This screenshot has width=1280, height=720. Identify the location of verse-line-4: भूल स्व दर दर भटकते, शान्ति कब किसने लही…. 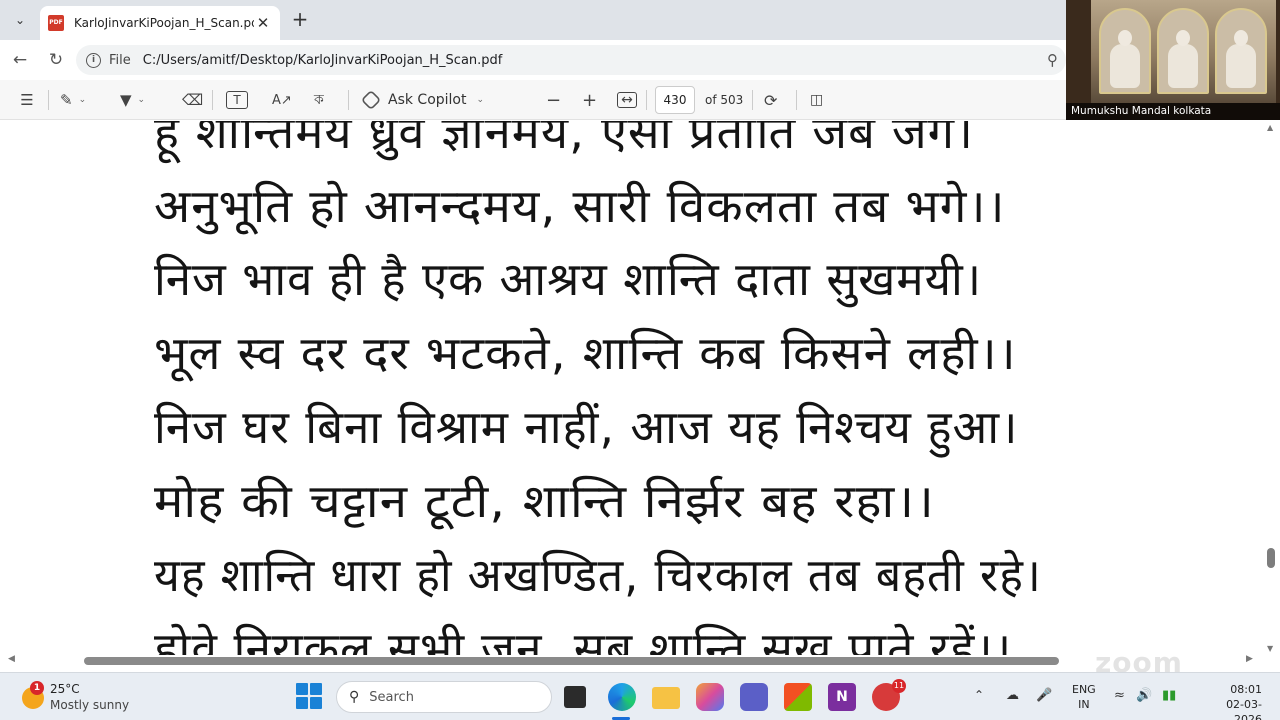
(585, 353).